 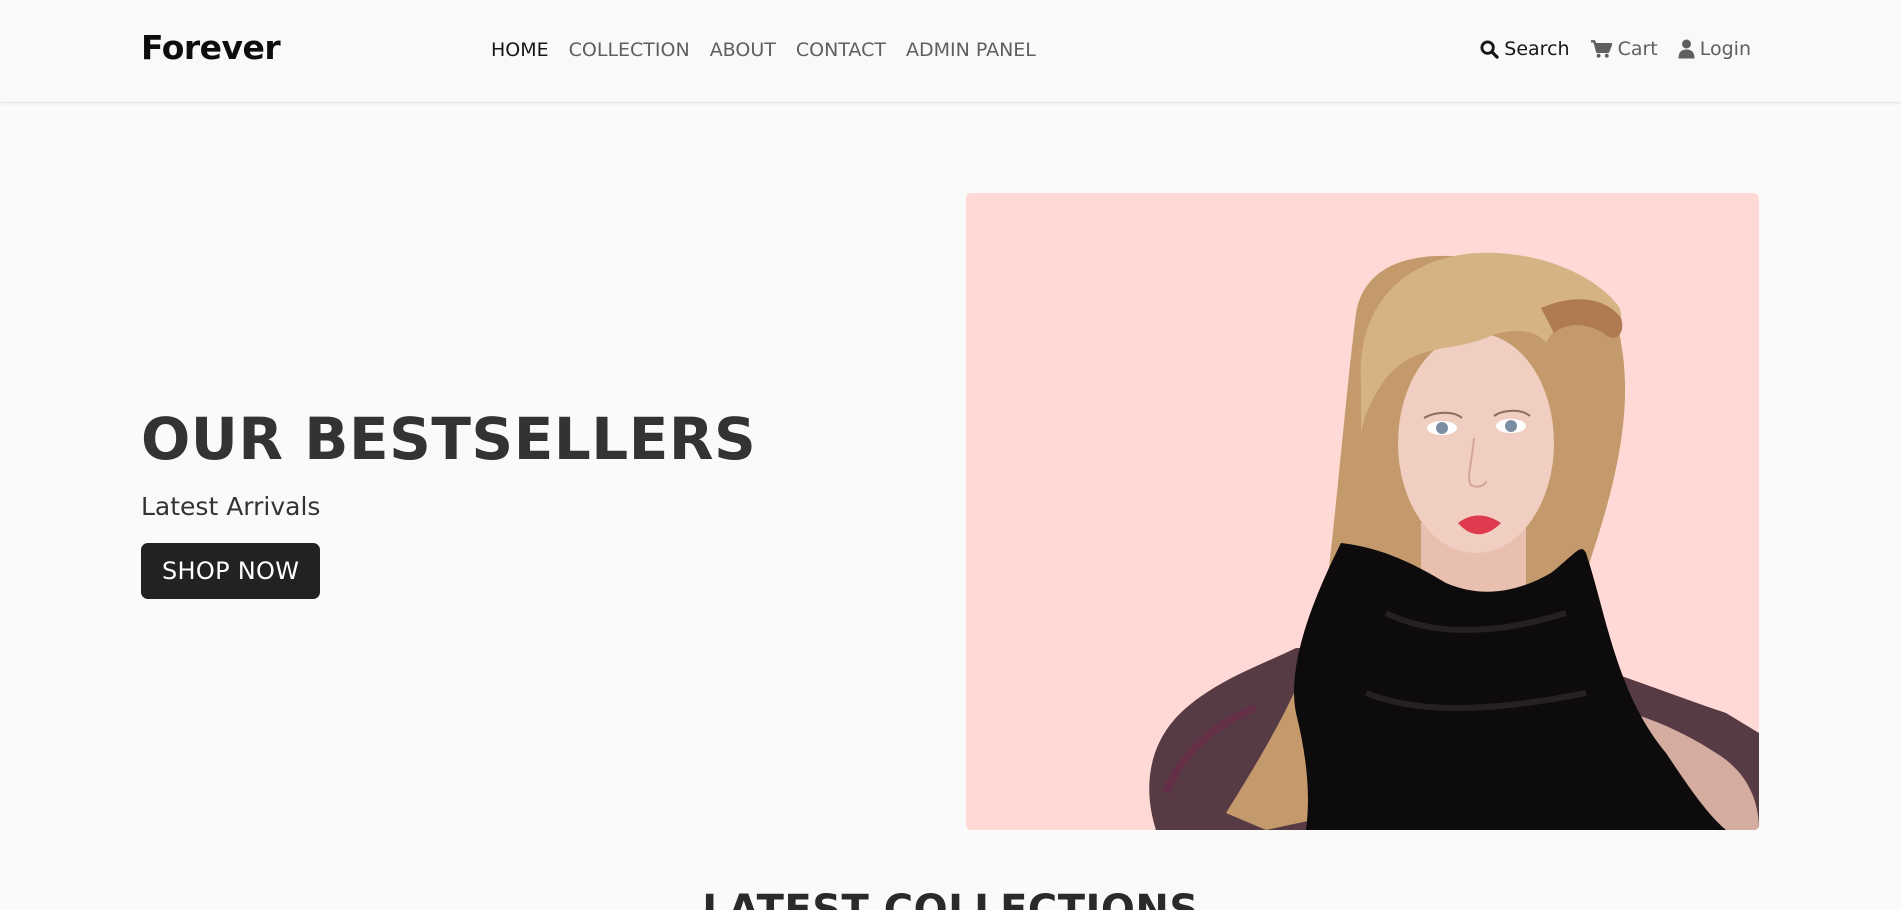 What do you see at coordinates (211, 47) in the screenshot?
I see `brand-logo: Forever` at bounding box center [211, 47].